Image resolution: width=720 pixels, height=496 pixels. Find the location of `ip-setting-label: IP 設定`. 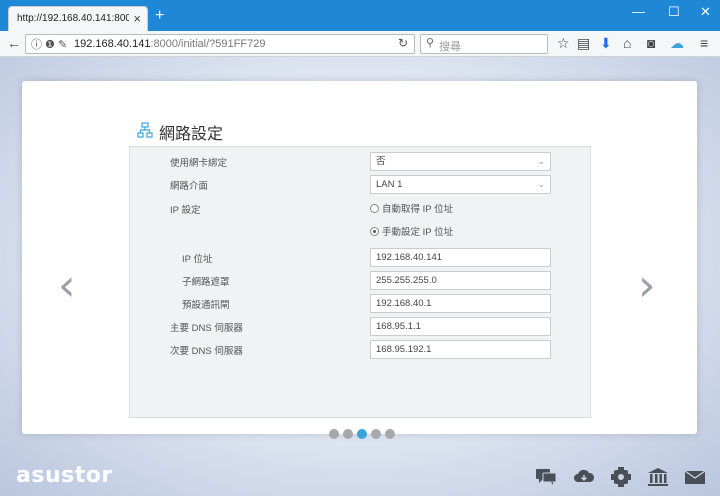

ip-setting-label: IP 設定 is located at coordinates (185, 210).